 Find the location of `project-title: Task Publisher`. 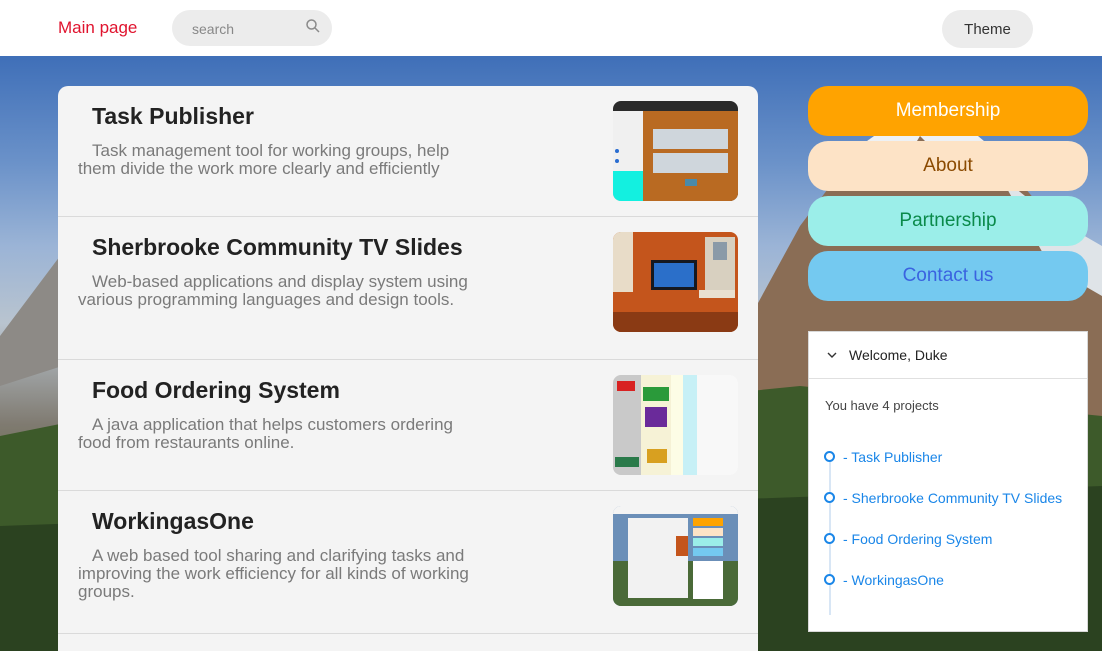

project-title: Task Publisher is located at coordinates (173, 116).